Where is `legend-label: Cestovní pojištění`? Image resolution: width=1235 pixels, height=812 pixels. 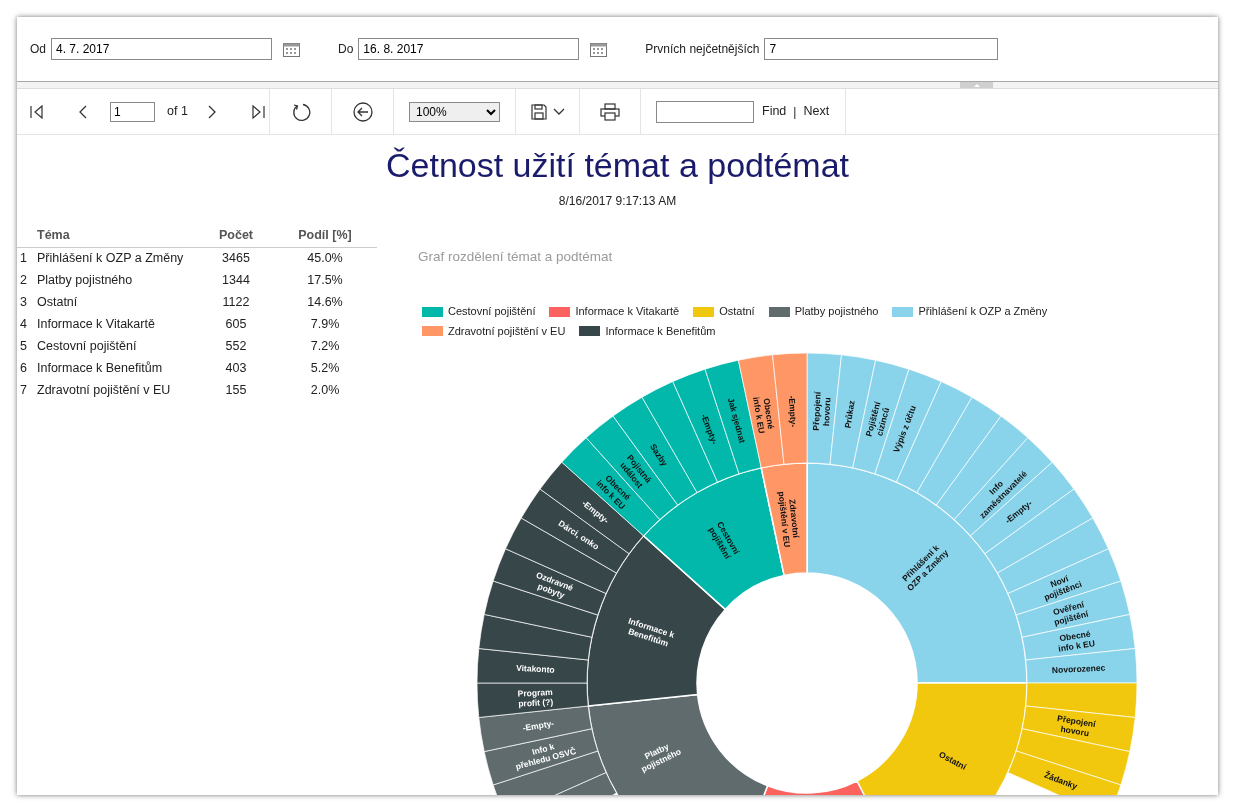
legend-label: Cestovní pojištění is located at coordinates (492, 312).